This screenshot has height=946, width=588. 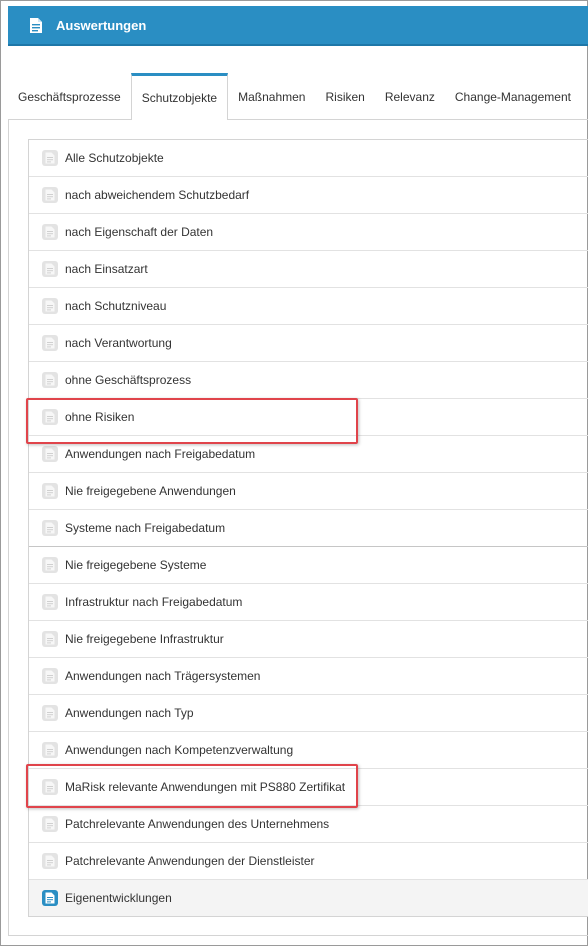 I want to click on page-title: Auswertungen, so click(x=101, y=25).